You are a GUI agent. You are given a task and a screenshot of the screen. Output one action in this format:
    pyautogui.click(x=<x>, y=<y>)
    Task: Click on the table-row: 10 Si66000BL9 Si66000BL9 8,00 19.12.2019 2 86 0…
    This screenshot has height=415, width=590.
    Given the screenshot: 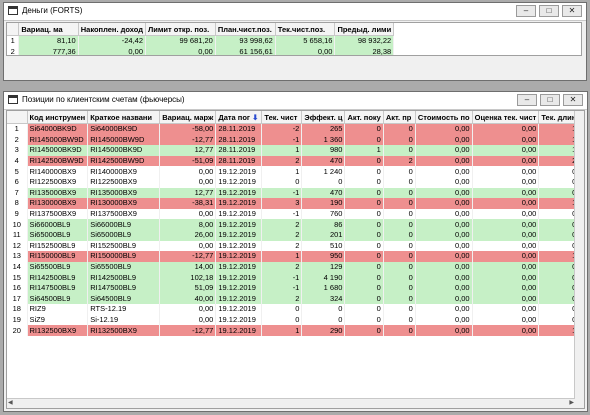 What is the action you would take?
    pyautogui.click(x=293, y=224)
    